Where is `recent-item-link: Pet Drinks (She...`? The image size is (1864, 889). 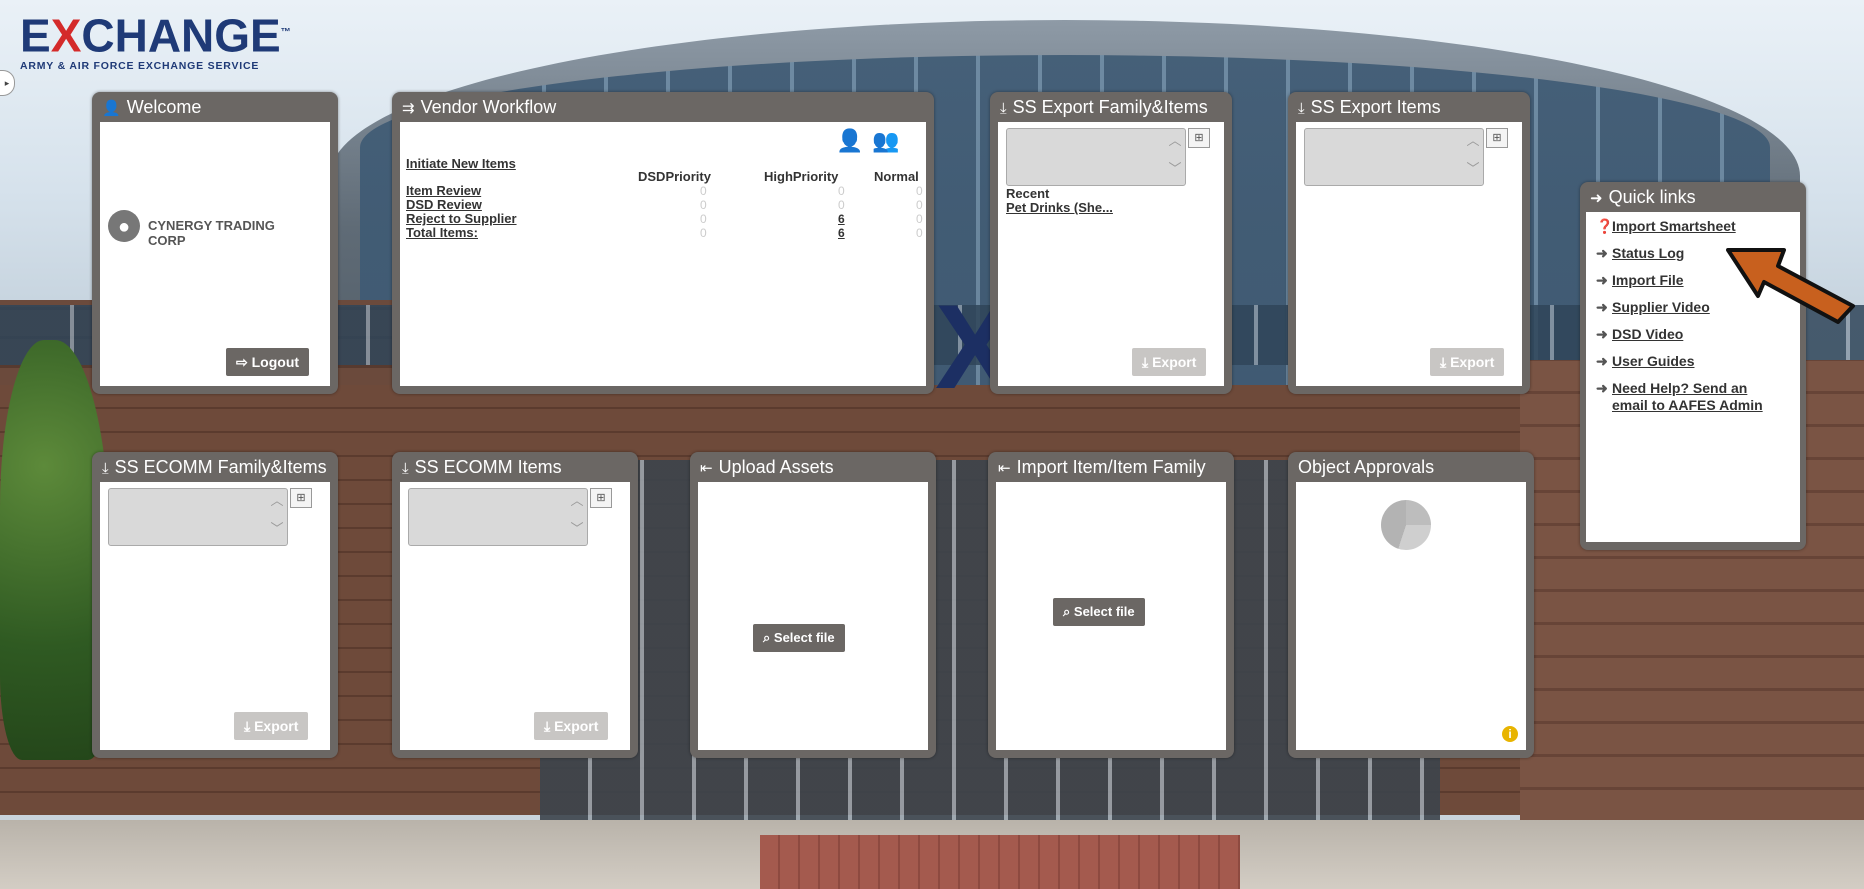
recent-item-link: Pet Drinks (She... is located at coordinates (1059, 207).